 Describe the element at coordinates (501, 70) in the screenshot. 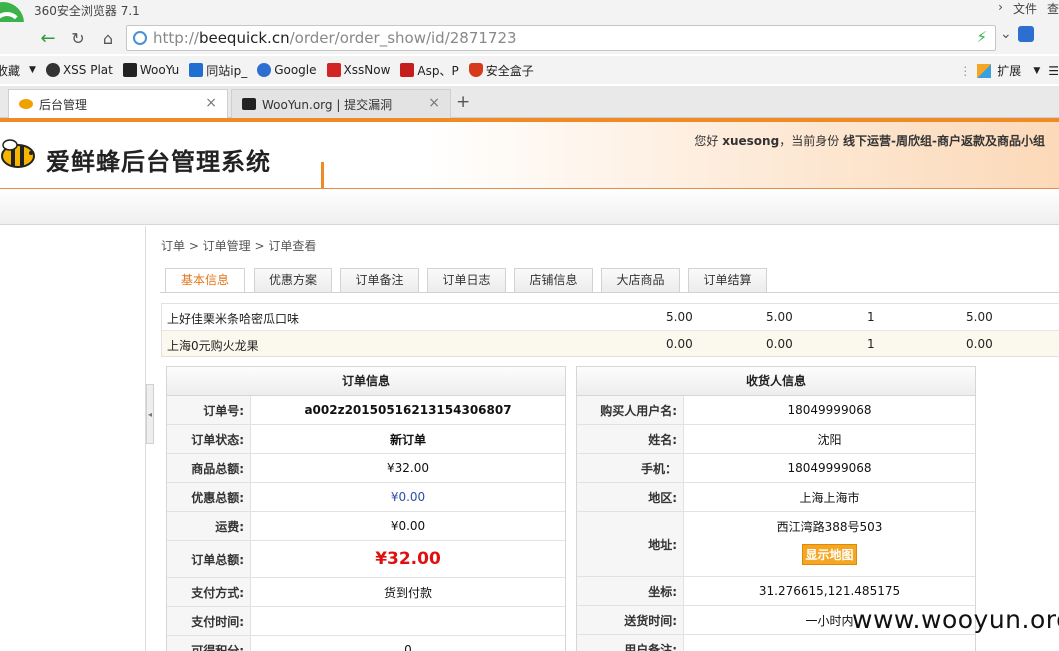

I see `bookmark-security-box: 安全盒子` at that location.